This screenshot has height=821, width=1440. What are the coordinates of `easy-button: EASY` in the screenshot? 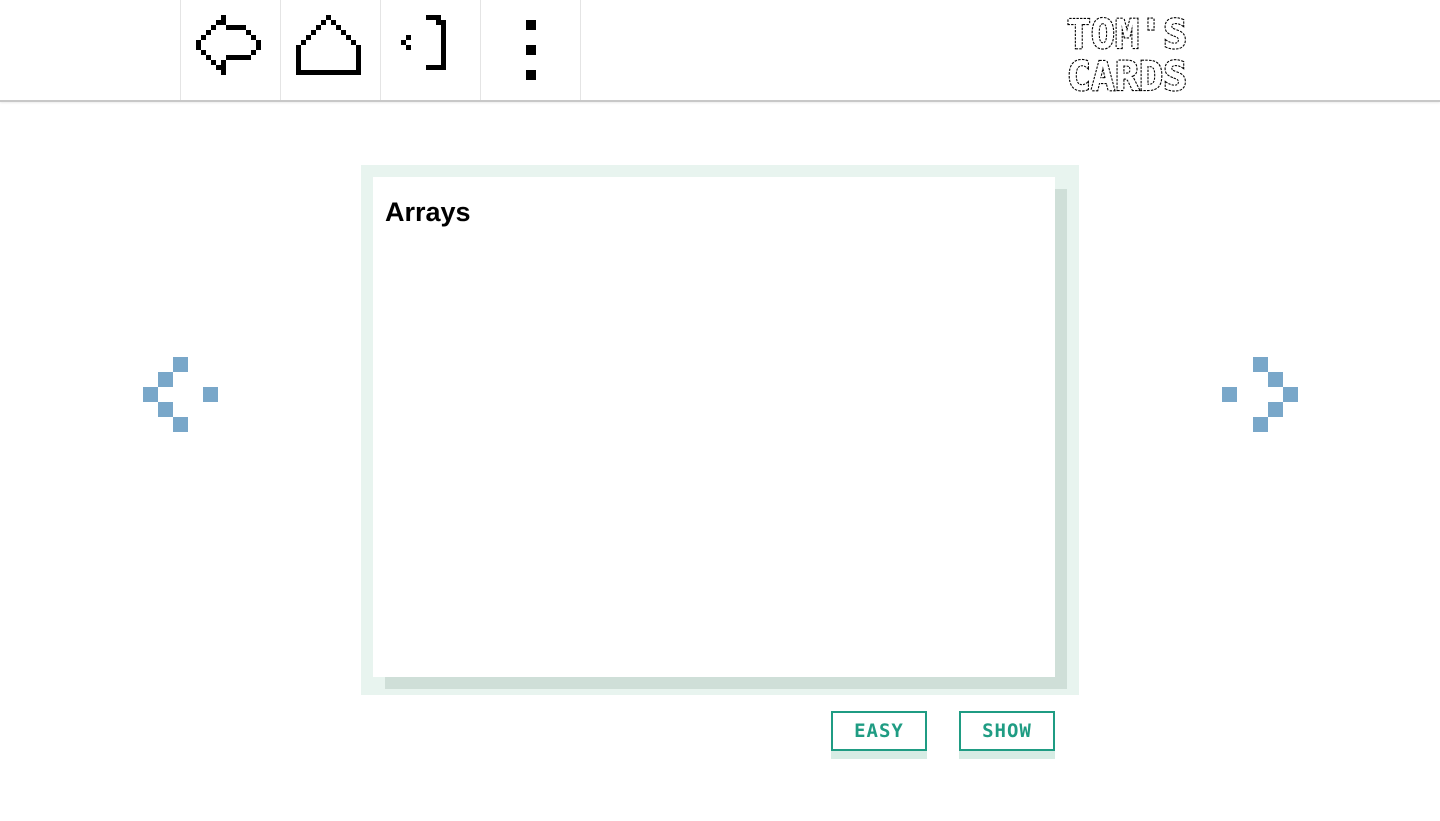 It's located at (879, 735).